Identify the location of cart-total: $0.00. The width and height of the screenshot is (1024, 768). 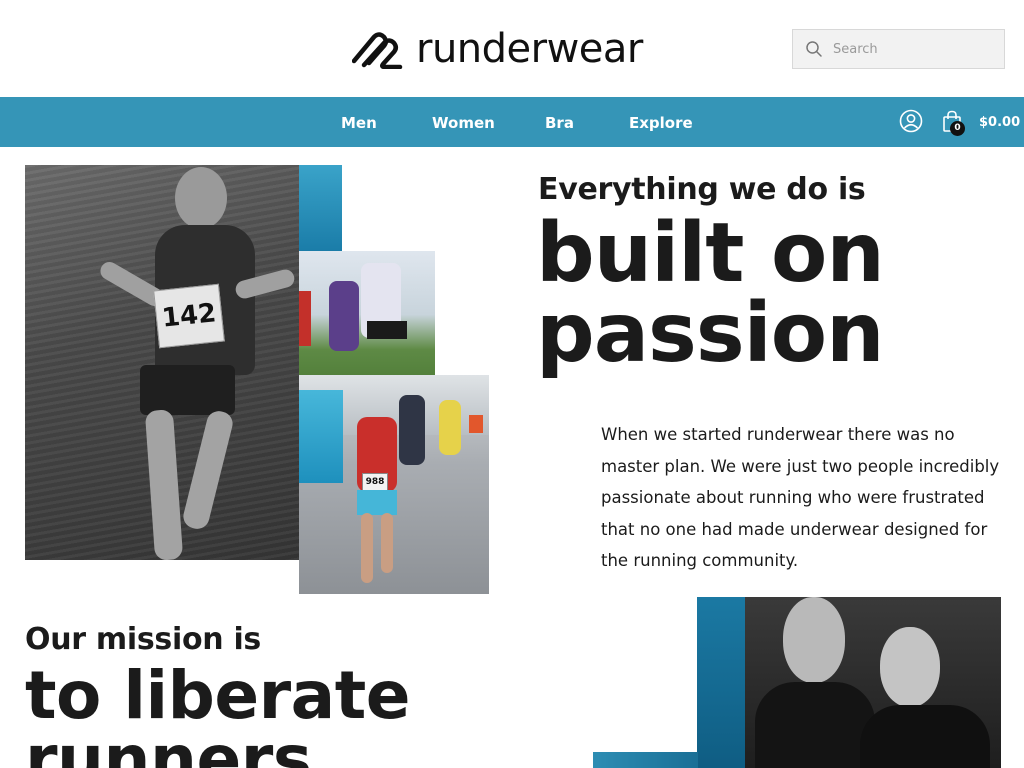
(999, 122).